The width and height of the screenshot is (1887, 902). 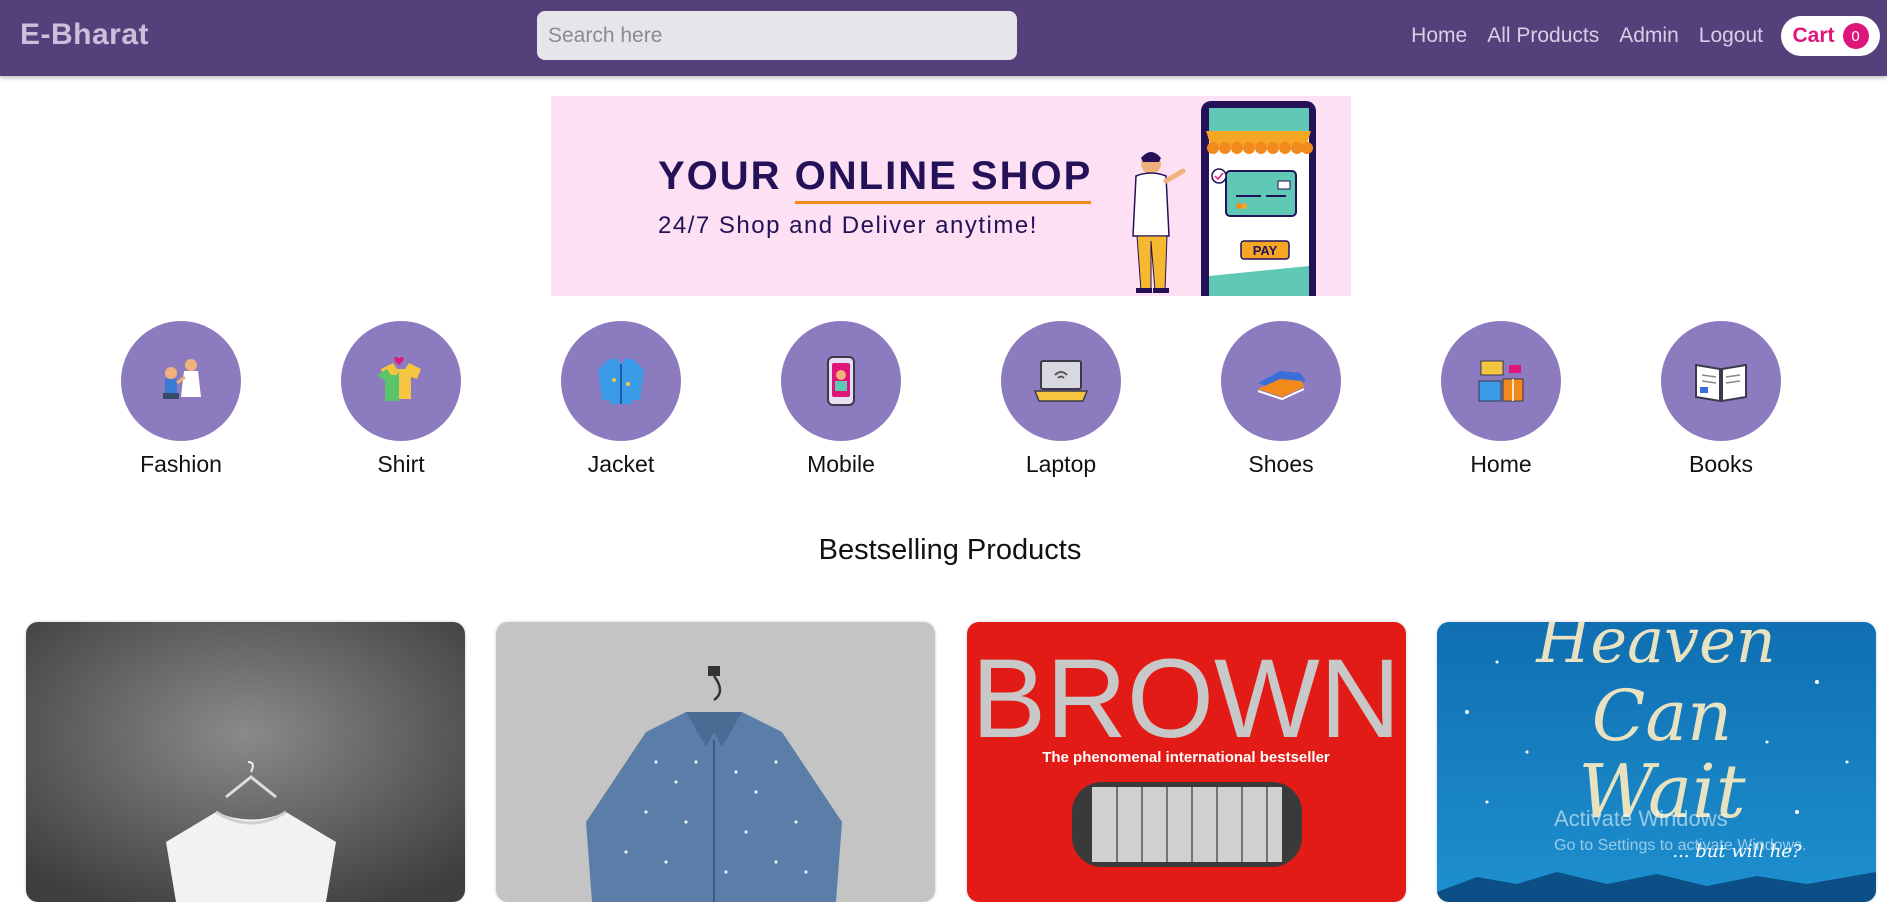 I want to click on category-label: Jacket, so click(x=621, y=464).